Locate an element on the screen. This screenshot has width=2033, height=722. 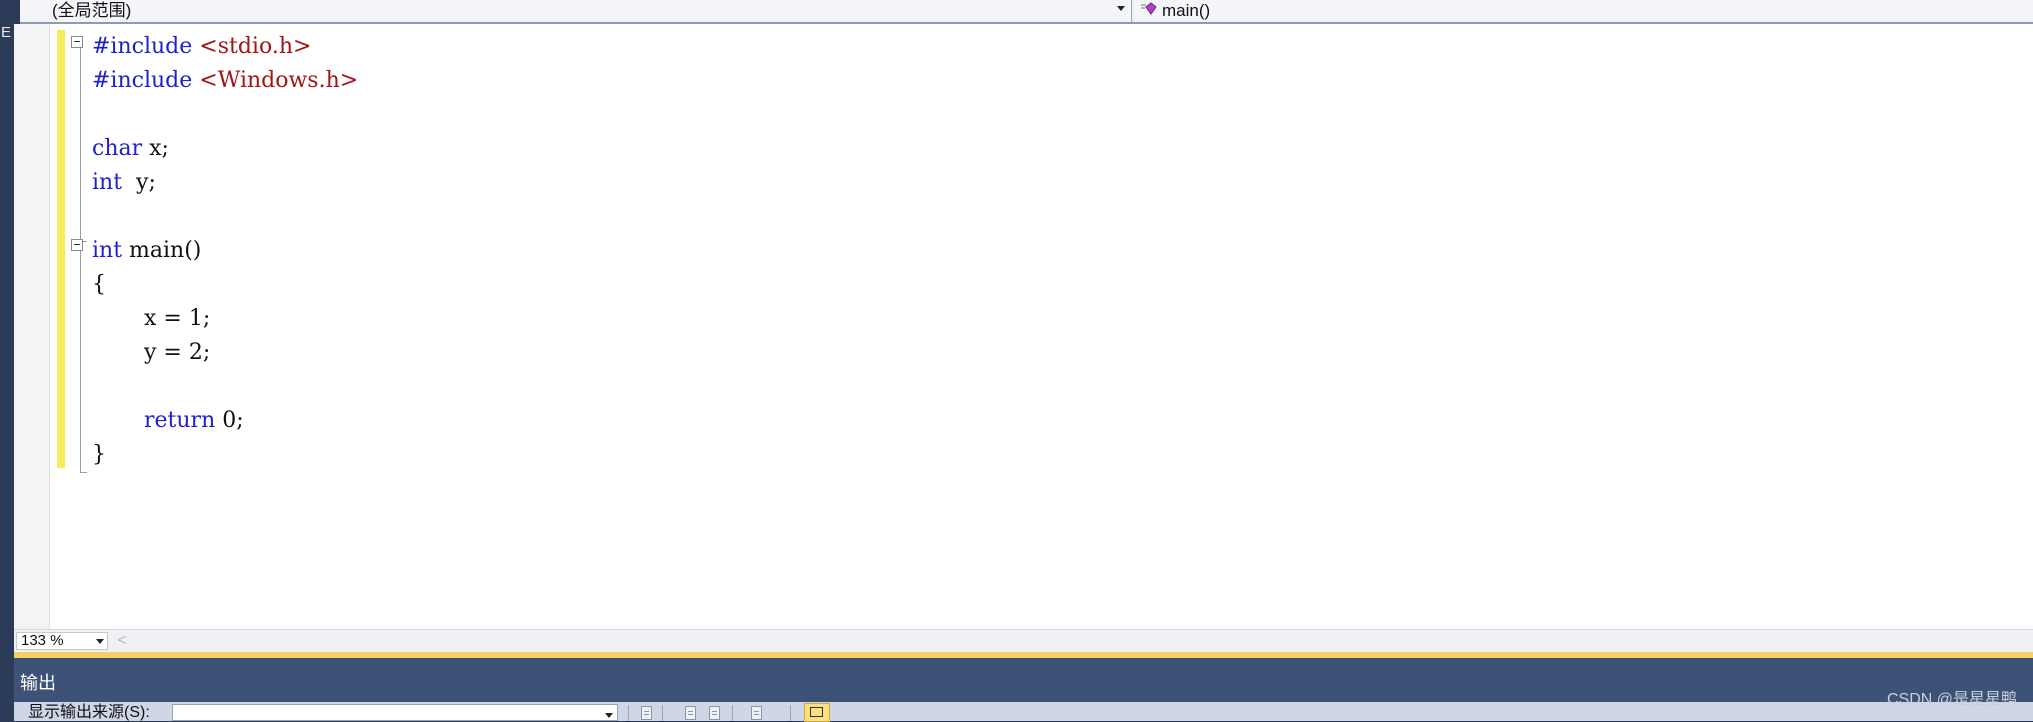
code-text-segment: y; is located at coordinates (139, 182).